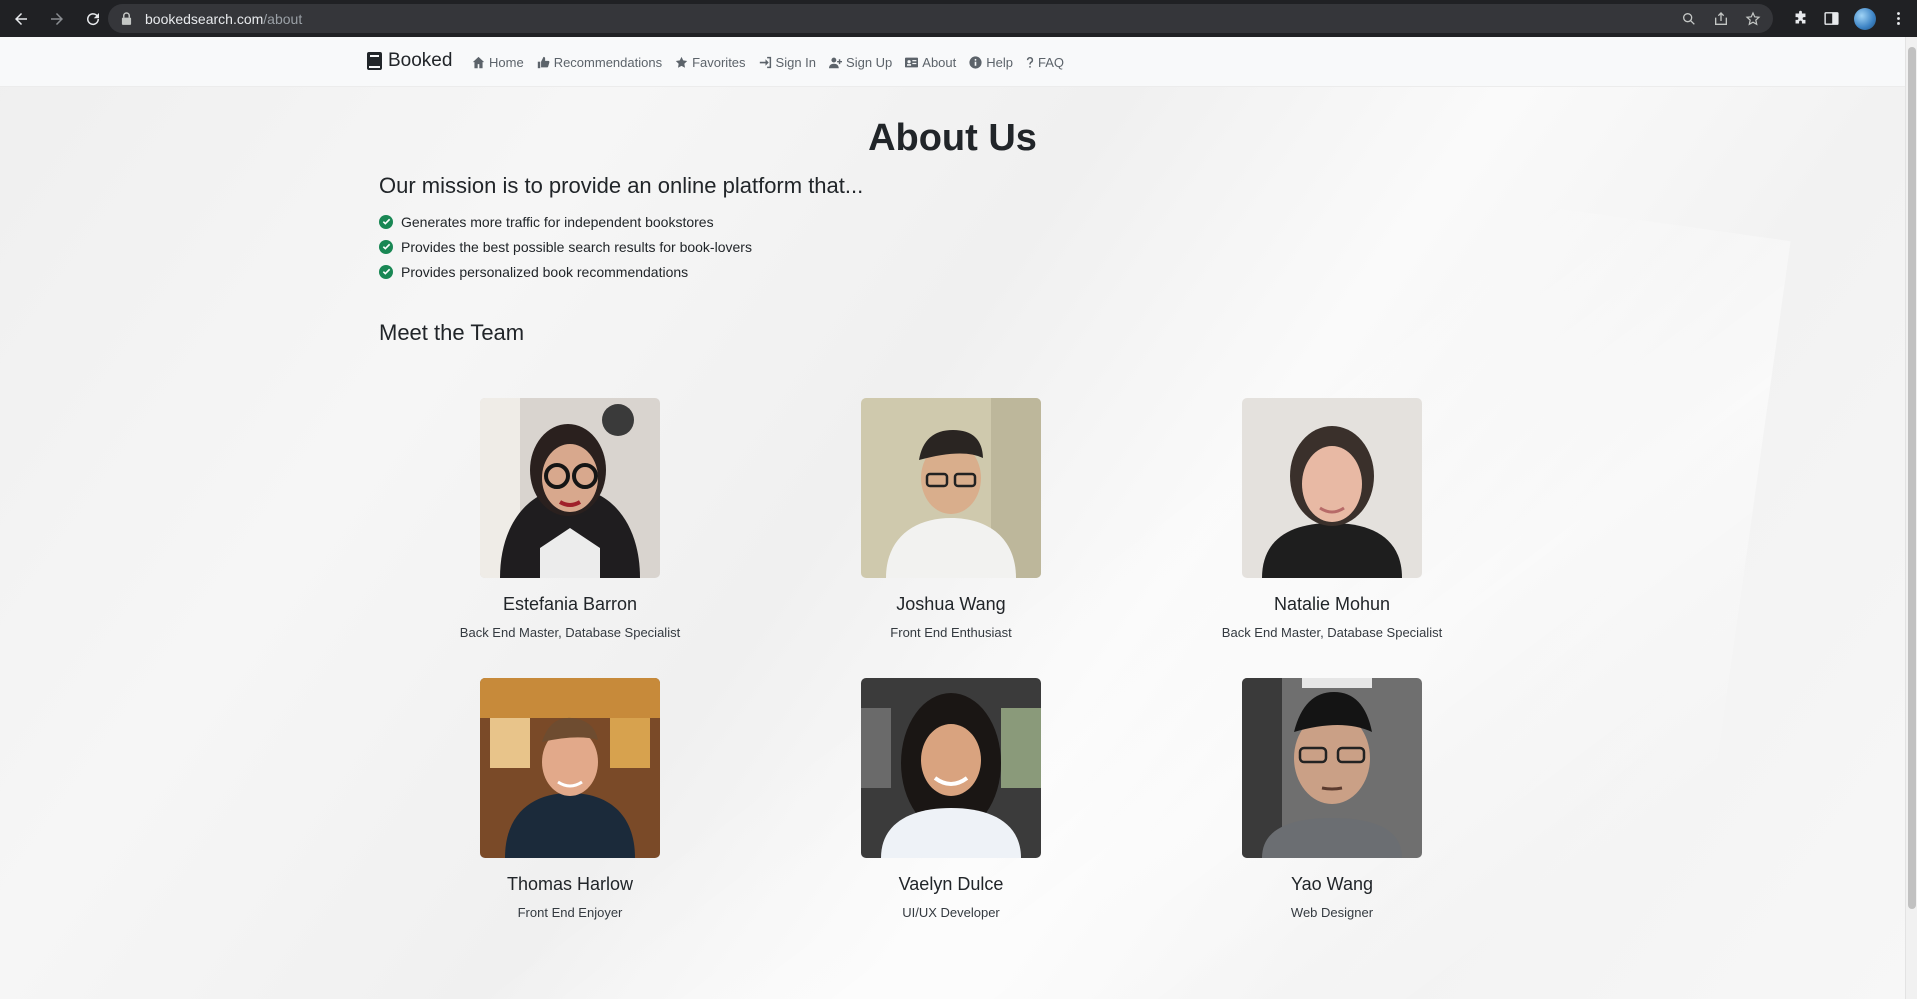 This screenshot has height=999, width=1917. What do you see at coordinates (608, 62) in the screenshot?
I see `nav-recommendations-label: Recommendations` at bounding box center [608, 62].